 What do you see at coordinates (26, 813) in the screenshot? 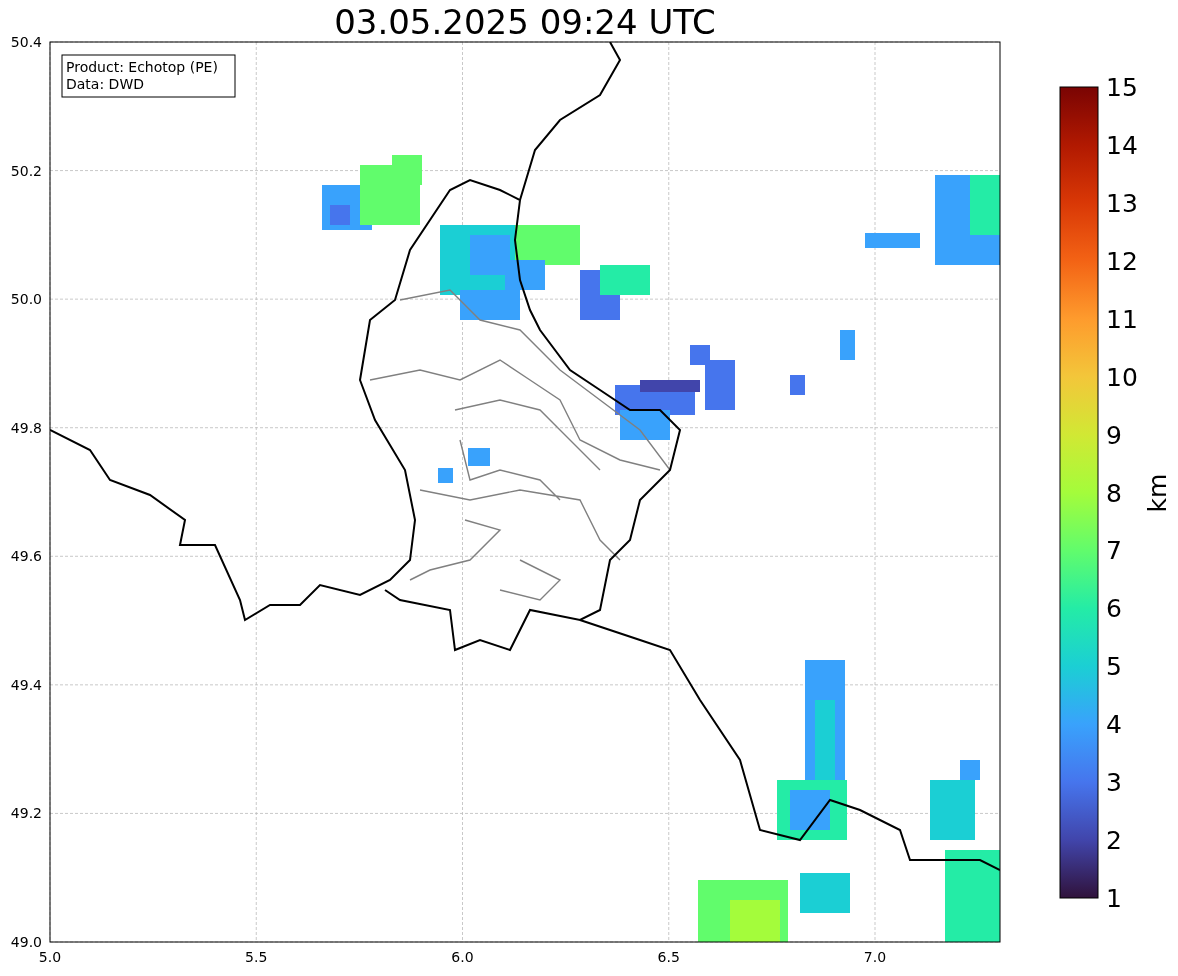
I see `y-tick-label: 49.2` at bounding box center [26, 813].